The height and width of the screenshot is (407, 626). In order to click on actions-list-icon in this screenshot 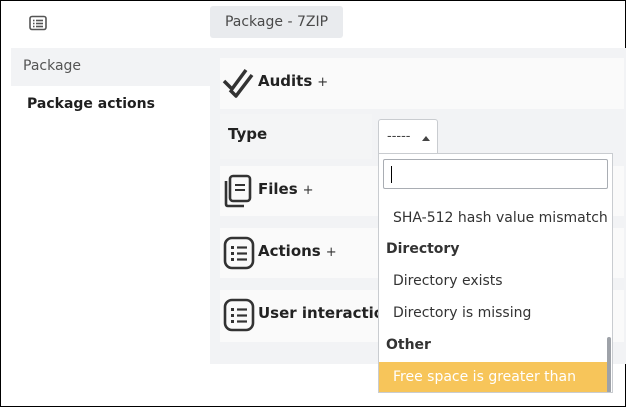, I will do `click(239, 253)`.